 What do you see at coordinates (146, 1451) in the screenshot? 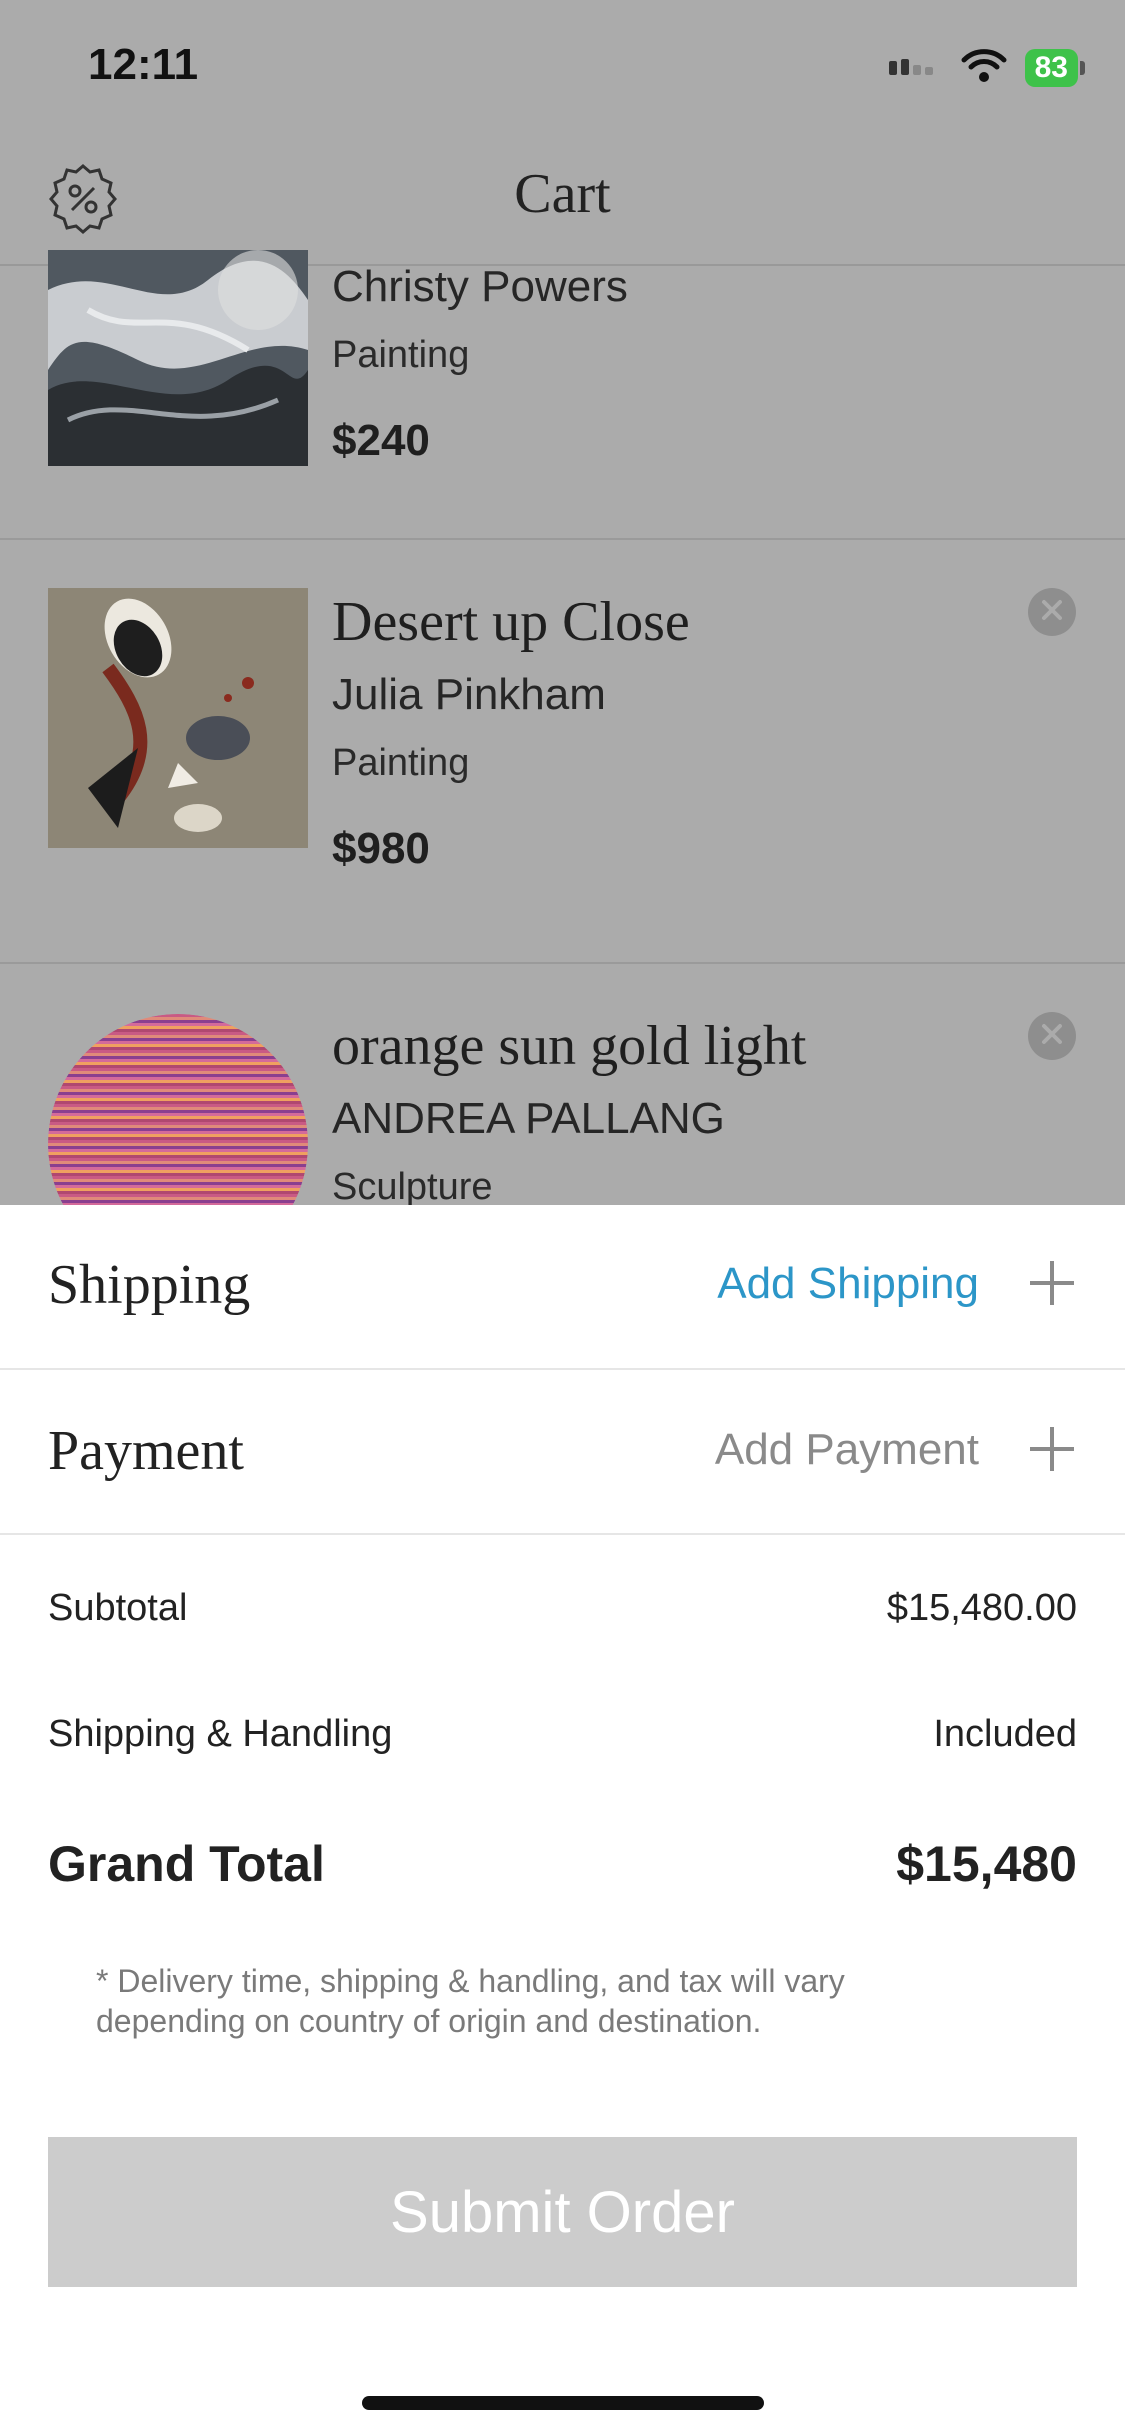
I see `payment-label: Payment` at bounding box center [146, 1451].